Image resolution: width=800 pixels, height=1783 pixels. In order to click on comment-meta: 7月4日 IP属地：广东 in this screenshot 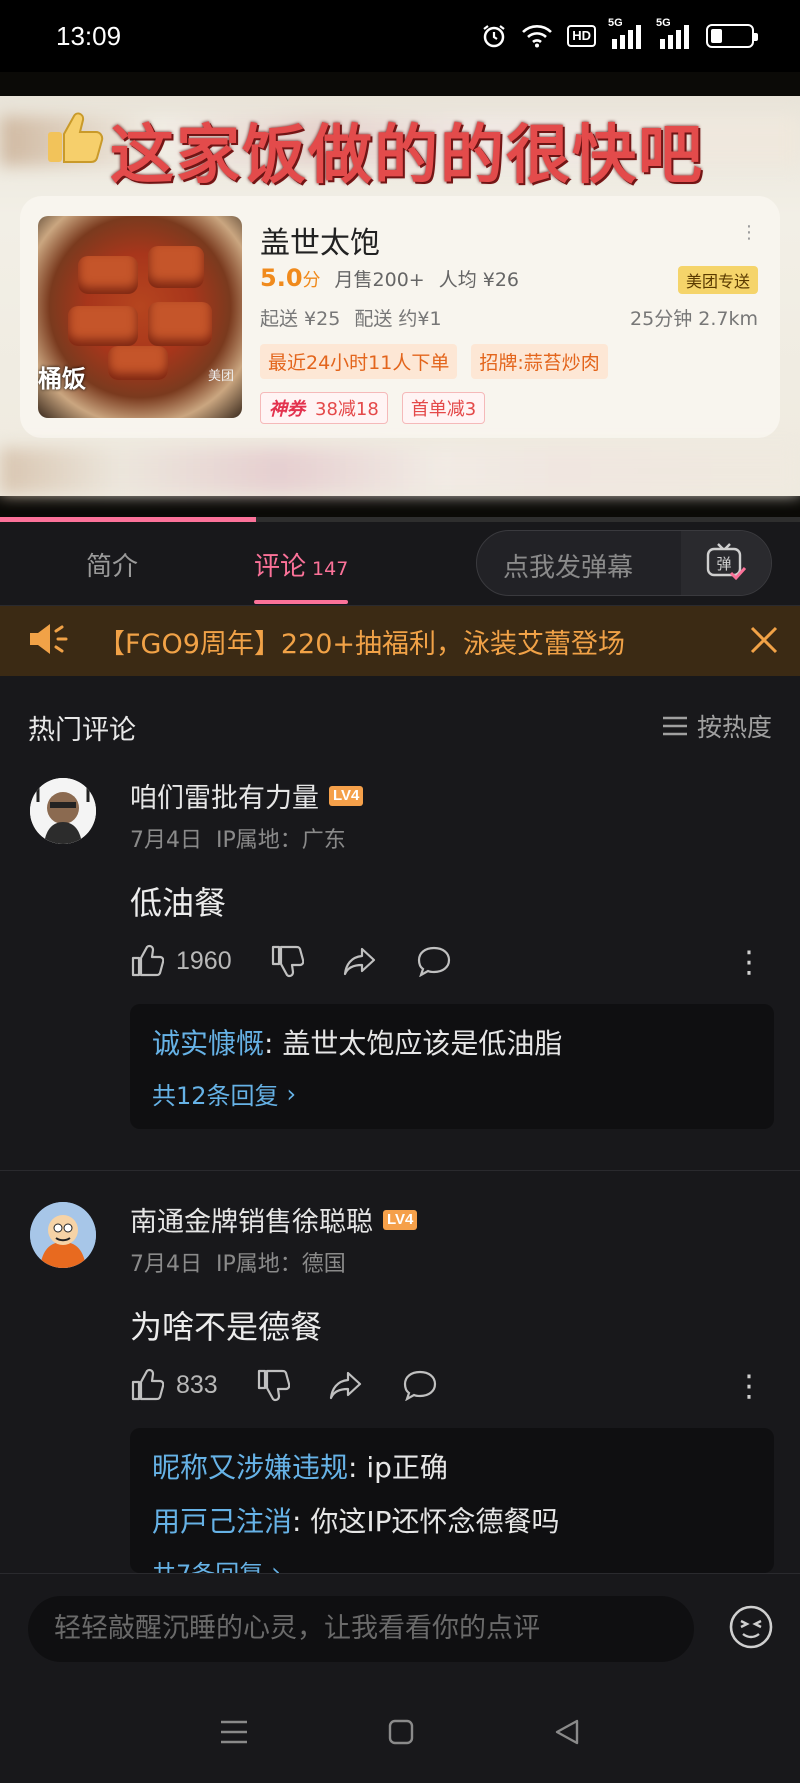, I will do `click(238, 840)`.